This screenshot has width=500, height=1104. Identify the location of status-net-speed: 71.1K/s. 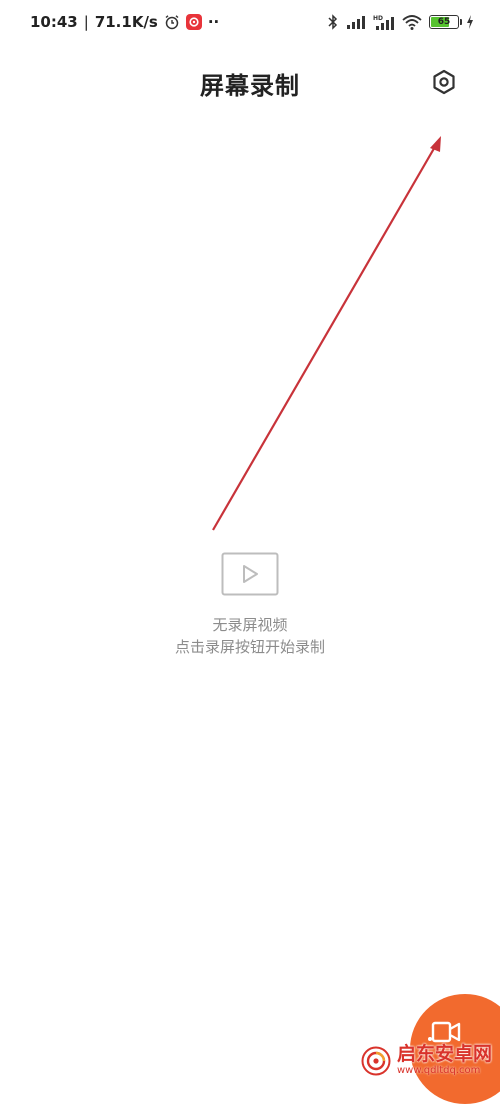
(126, 22).